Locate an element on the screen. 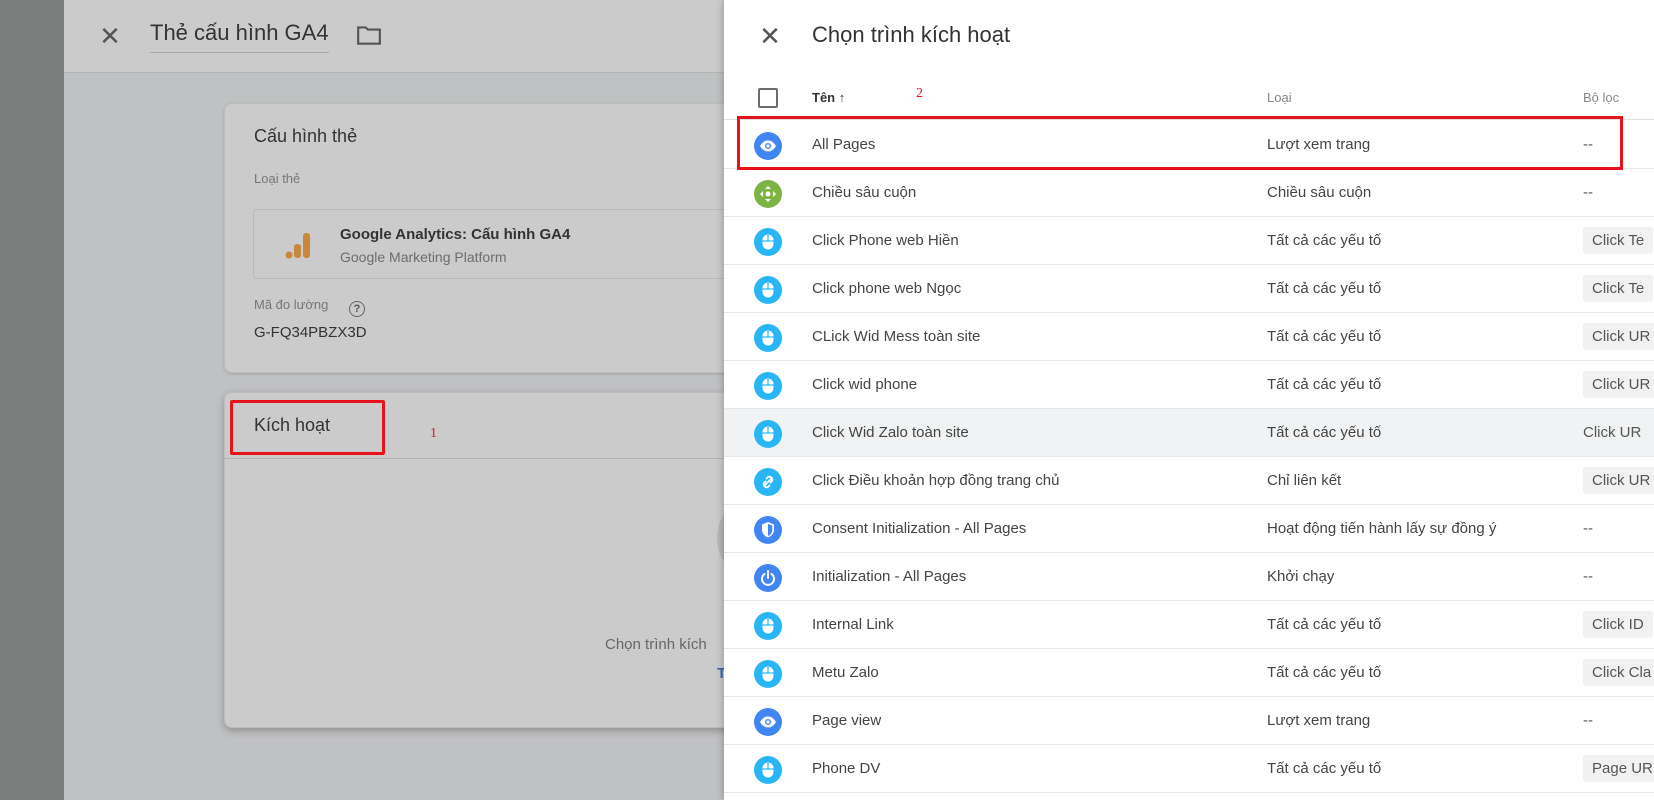 The height and width of the screenshot is (800, 1654). close-panel-button: ✕ is located at coordinates (770, 36).